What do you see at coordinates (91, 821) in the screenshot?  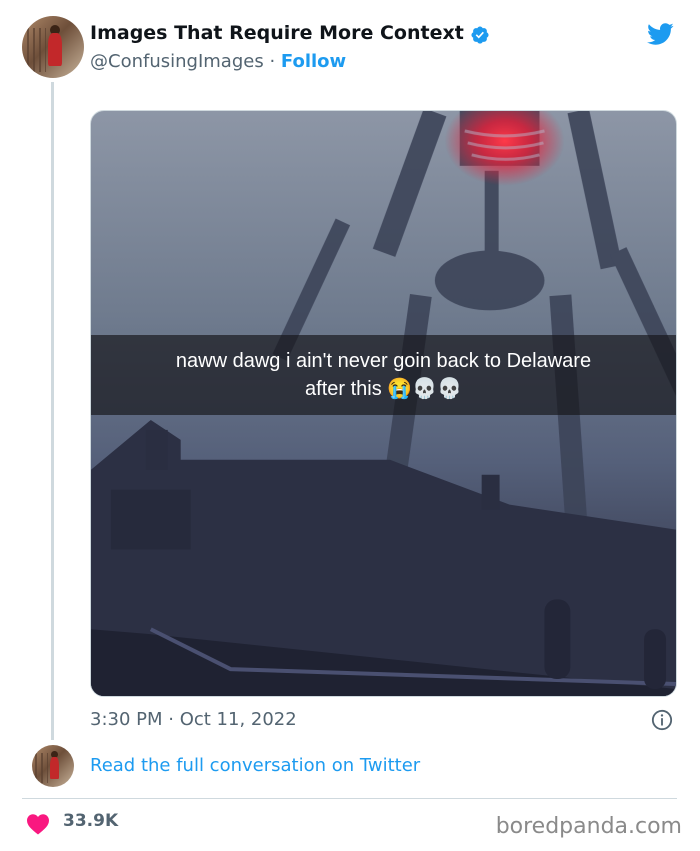 I see `like-count: 33.9K` at bounding box center [91, 821].